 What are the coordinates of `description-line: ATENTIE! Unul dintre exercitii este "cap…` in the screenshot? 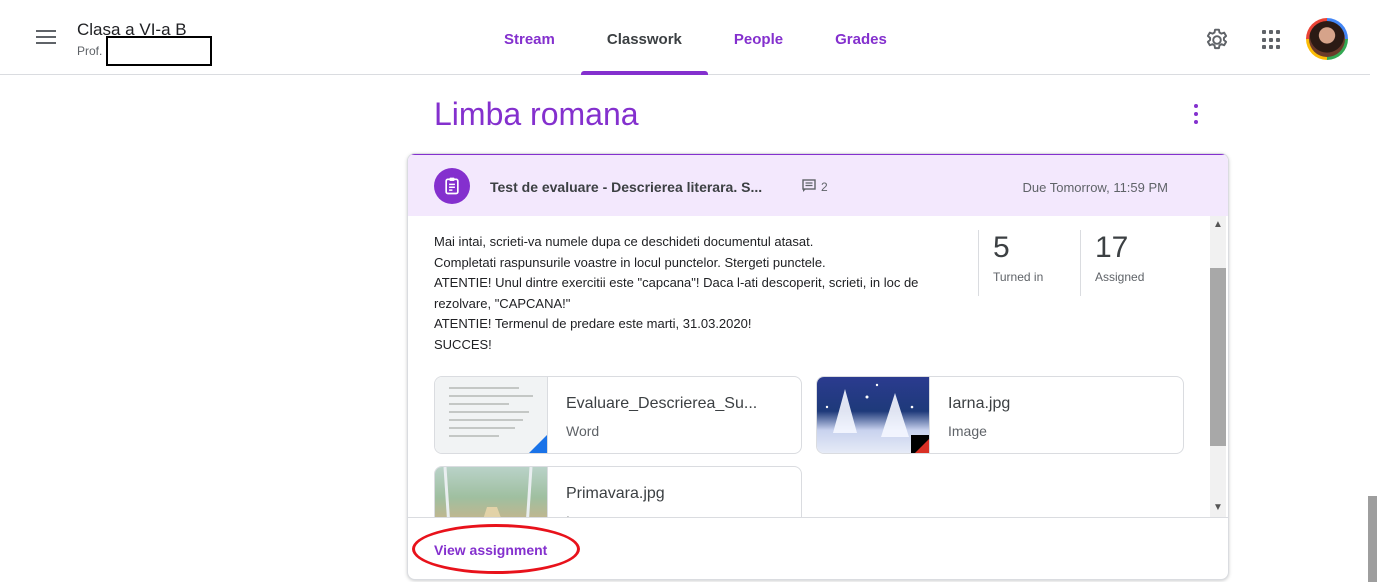 It's located at (678, 293).